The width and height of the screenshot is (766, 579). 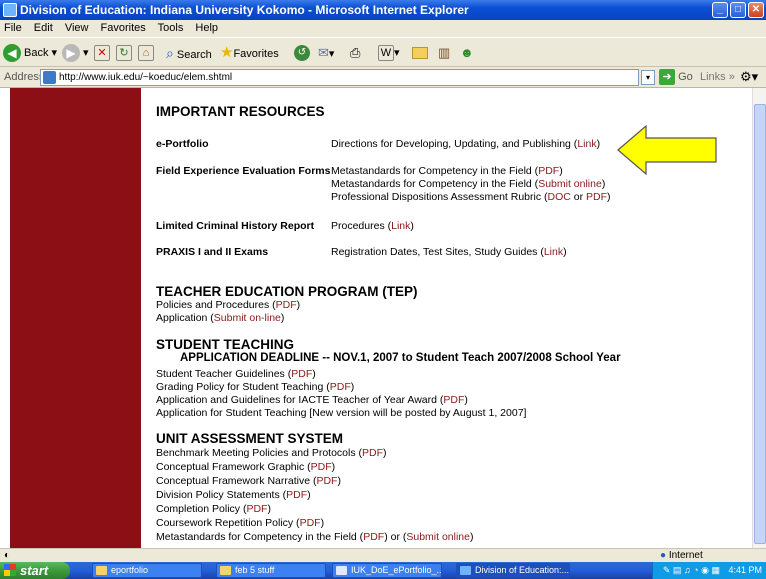 I want to click on menu-edit: Edit, so click(x=43, y=28).